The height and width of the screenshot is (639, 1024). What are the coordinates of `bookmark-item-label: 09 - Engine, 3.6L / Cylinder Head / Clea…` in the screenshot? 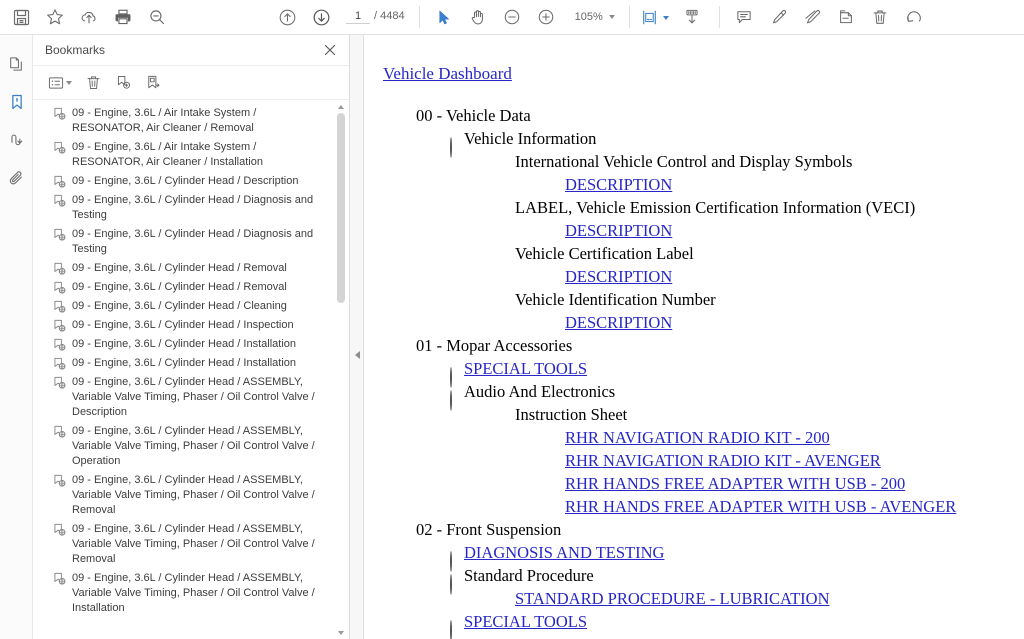 It's located at (179, 306).